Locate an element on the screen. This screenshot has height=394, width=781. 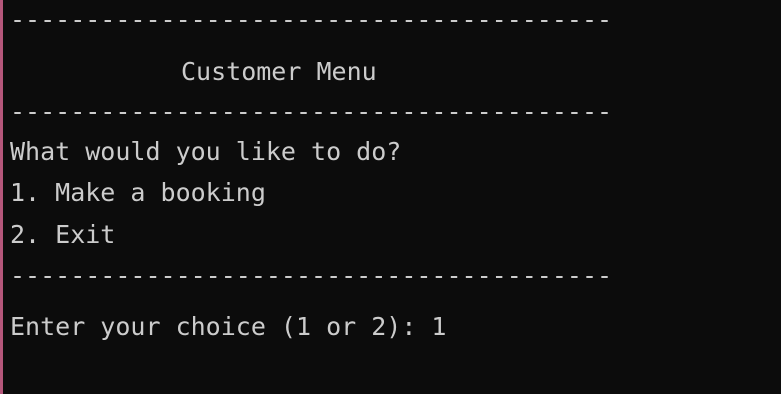
menu-option-exit: 2. Exit is located at coordinates (63, 234).